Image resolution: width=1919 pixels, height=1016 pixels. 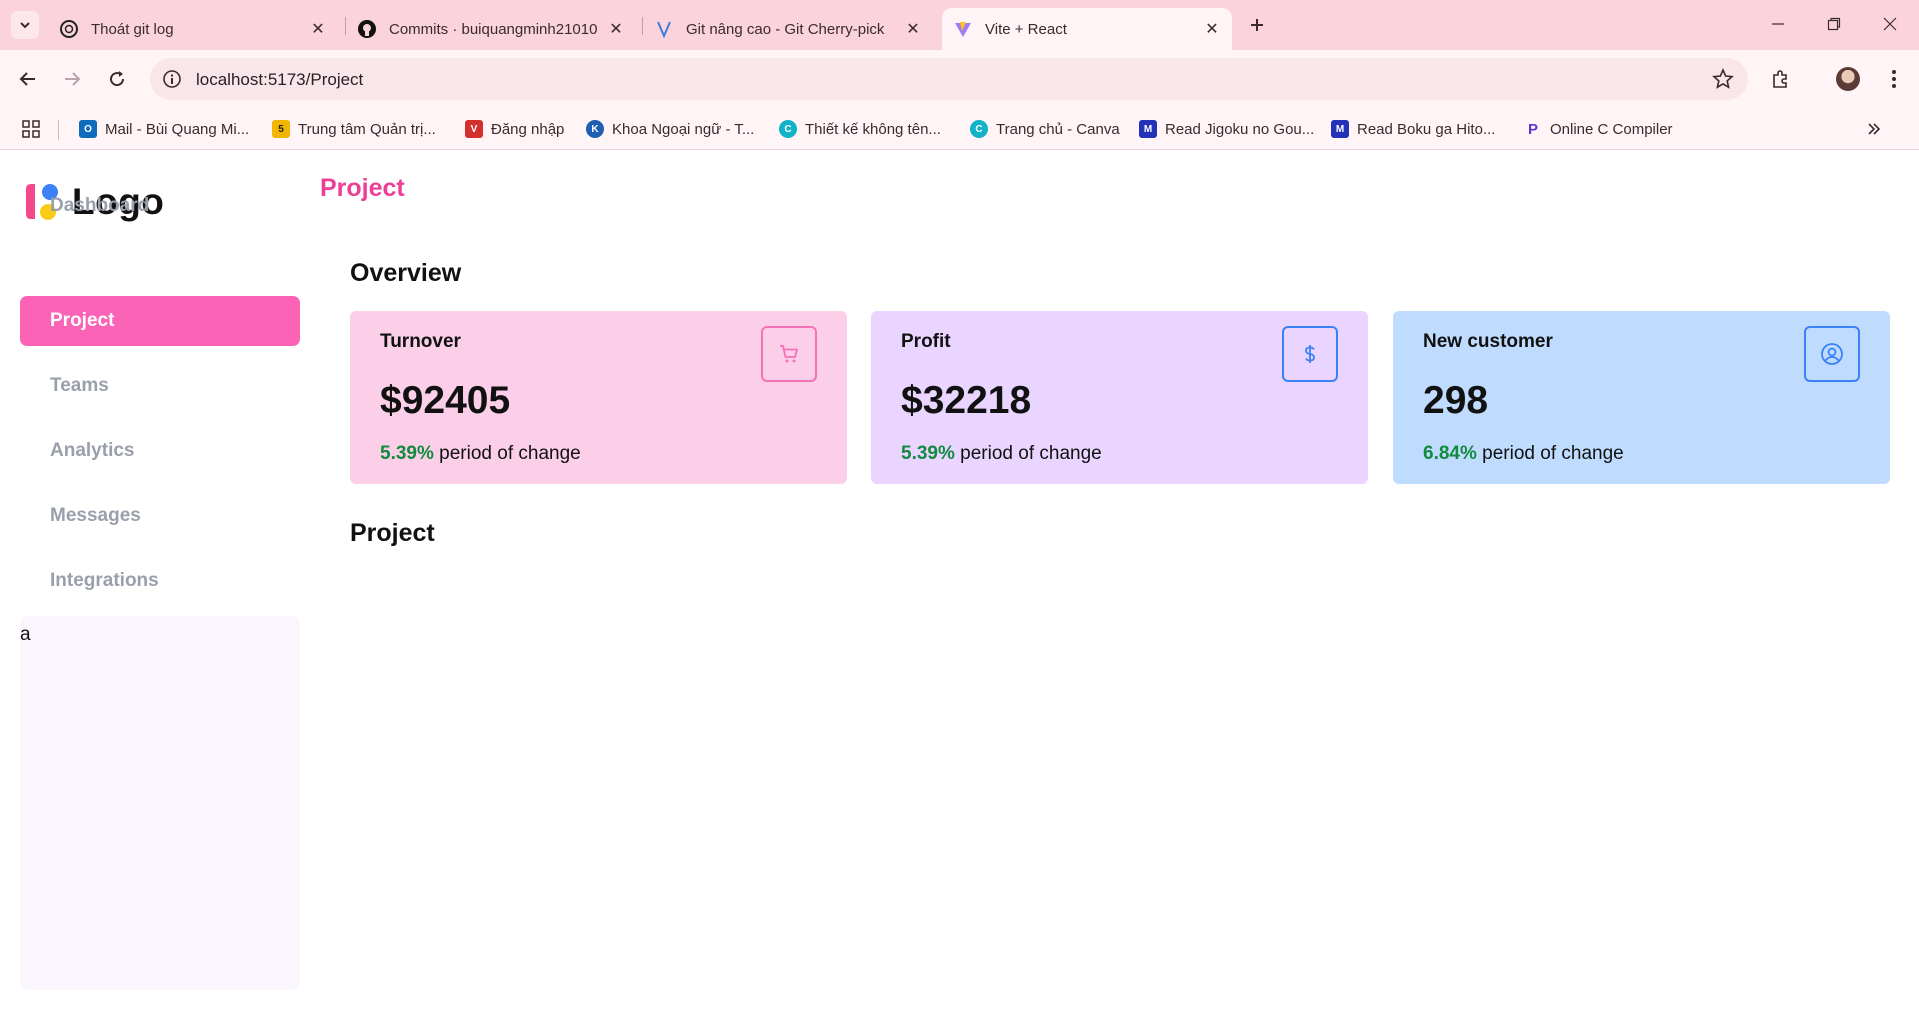 I want to click on sidebar-item-messages: Messages, so click(x=160, y=516).